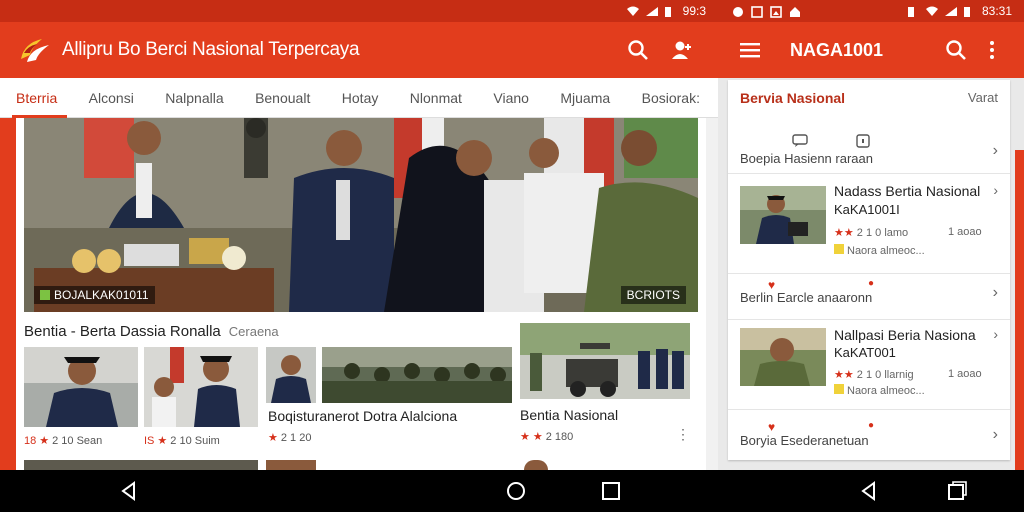 The image size is (1024, 512). What do you see at coordinates (882, 233) in the screenshot?
I see `article-meta-text: 2 1 0 lamo` at bounding box center [882, 233].